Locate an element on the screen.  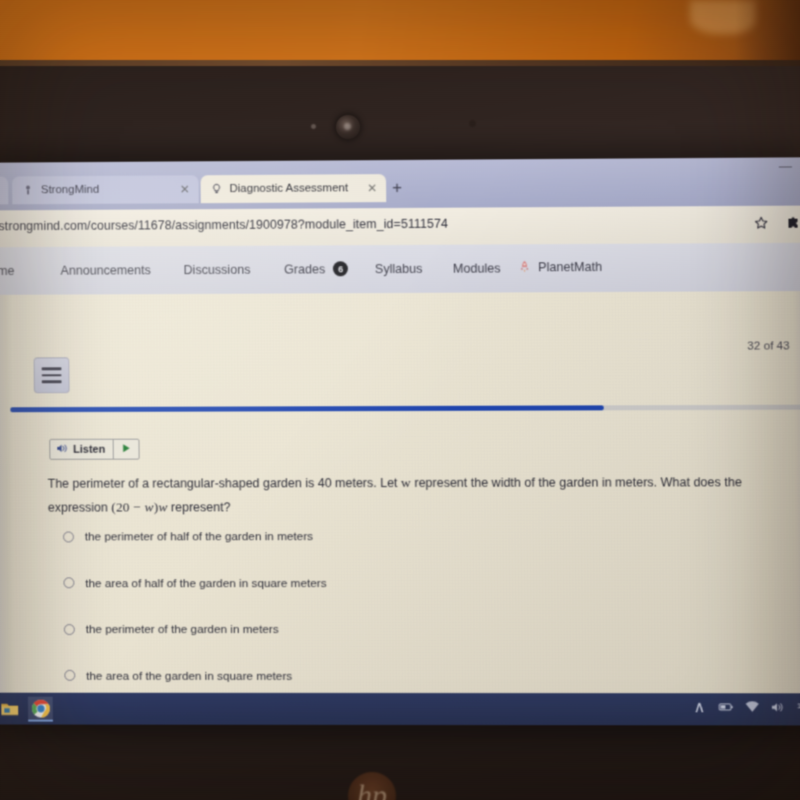
system-tray: ∧ 11 is located at coordinates (746, 707).